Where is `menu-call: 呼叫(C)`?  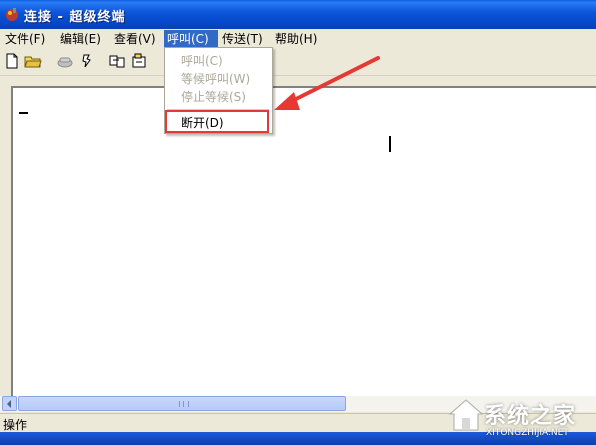 menu-call: 呼叫(C) is located at coordinates (191, 39).